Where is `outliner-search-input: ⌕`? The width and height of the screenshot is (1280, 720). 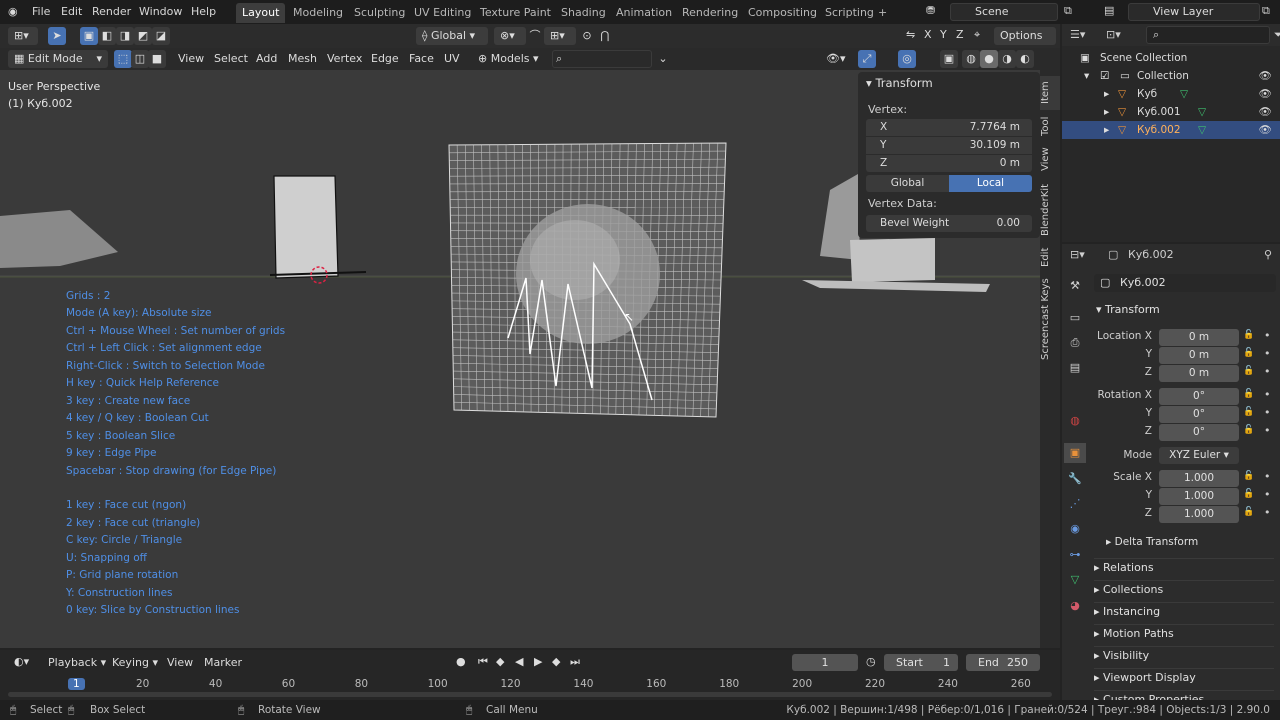
outliner-search-input: ⌕ is located at coordinates (1208, 35).